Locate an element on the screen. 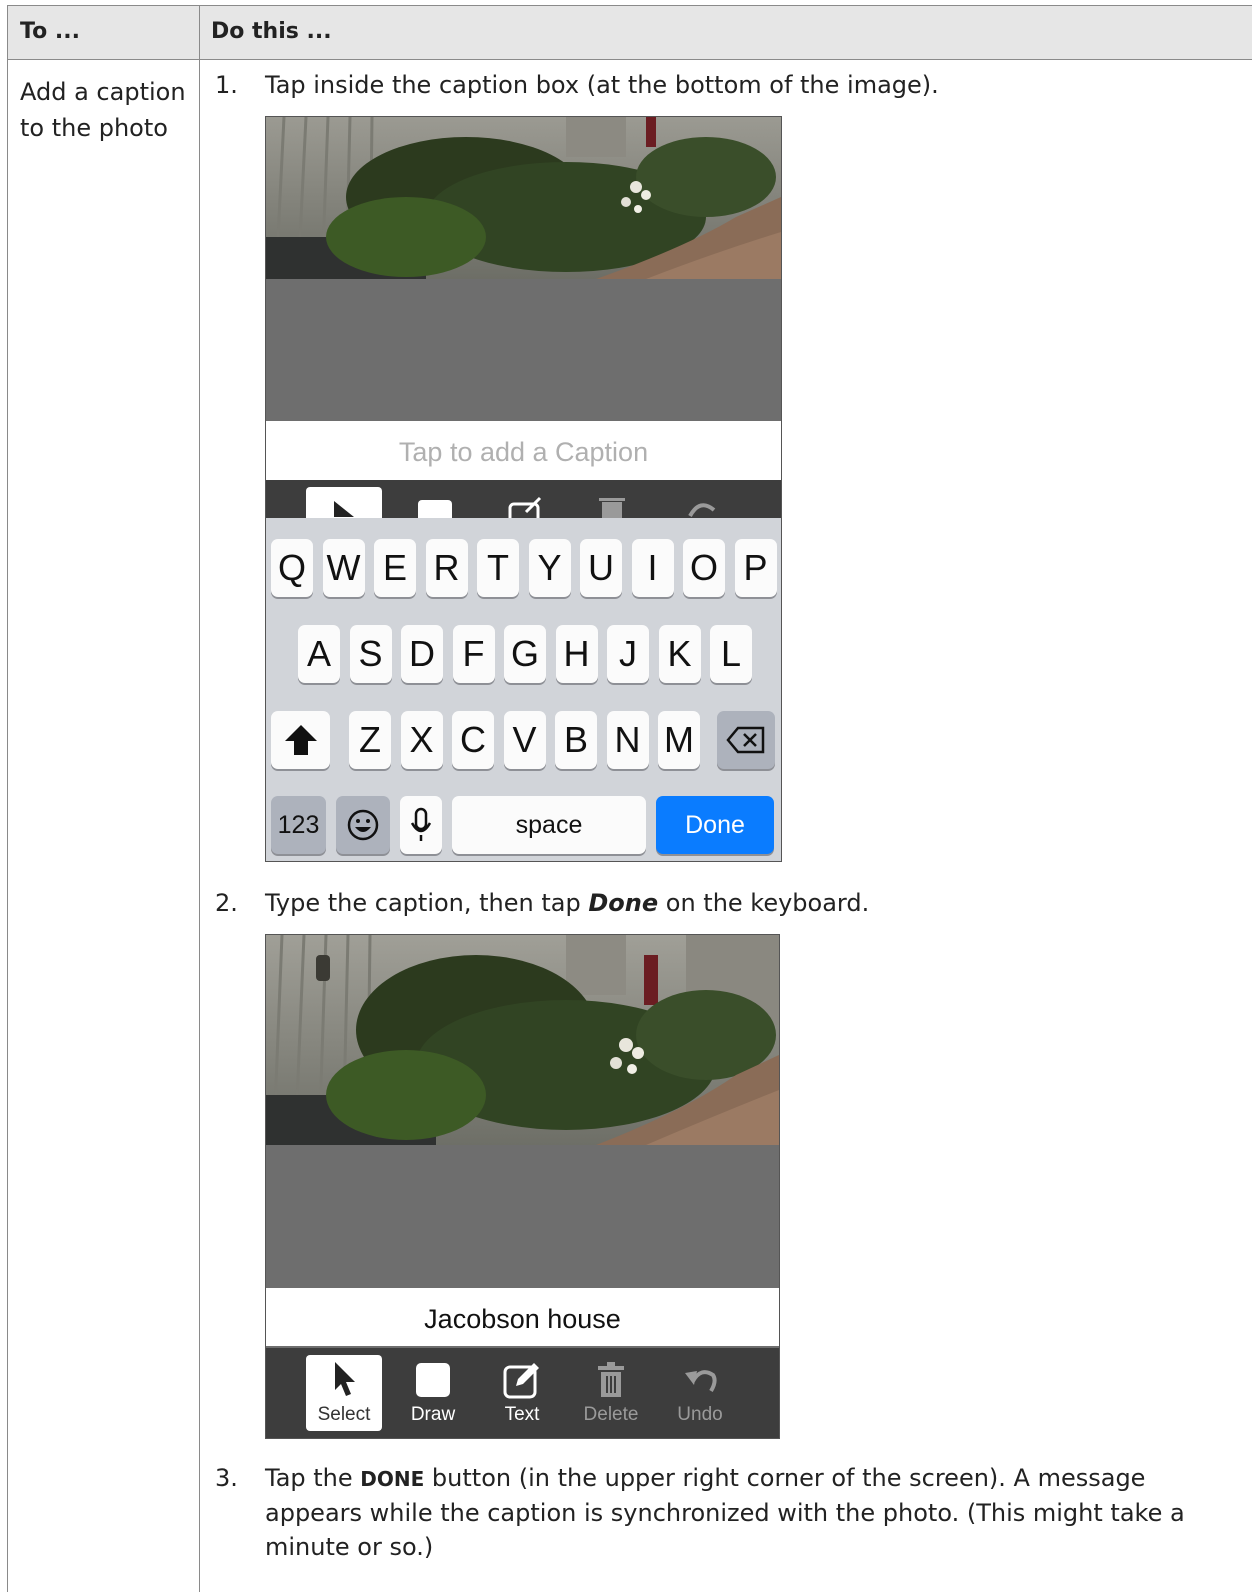 Image resolution: width=1252 pixels, height=1592 pixels. draw-tool: Draw is located at coordinates (433, 1393).